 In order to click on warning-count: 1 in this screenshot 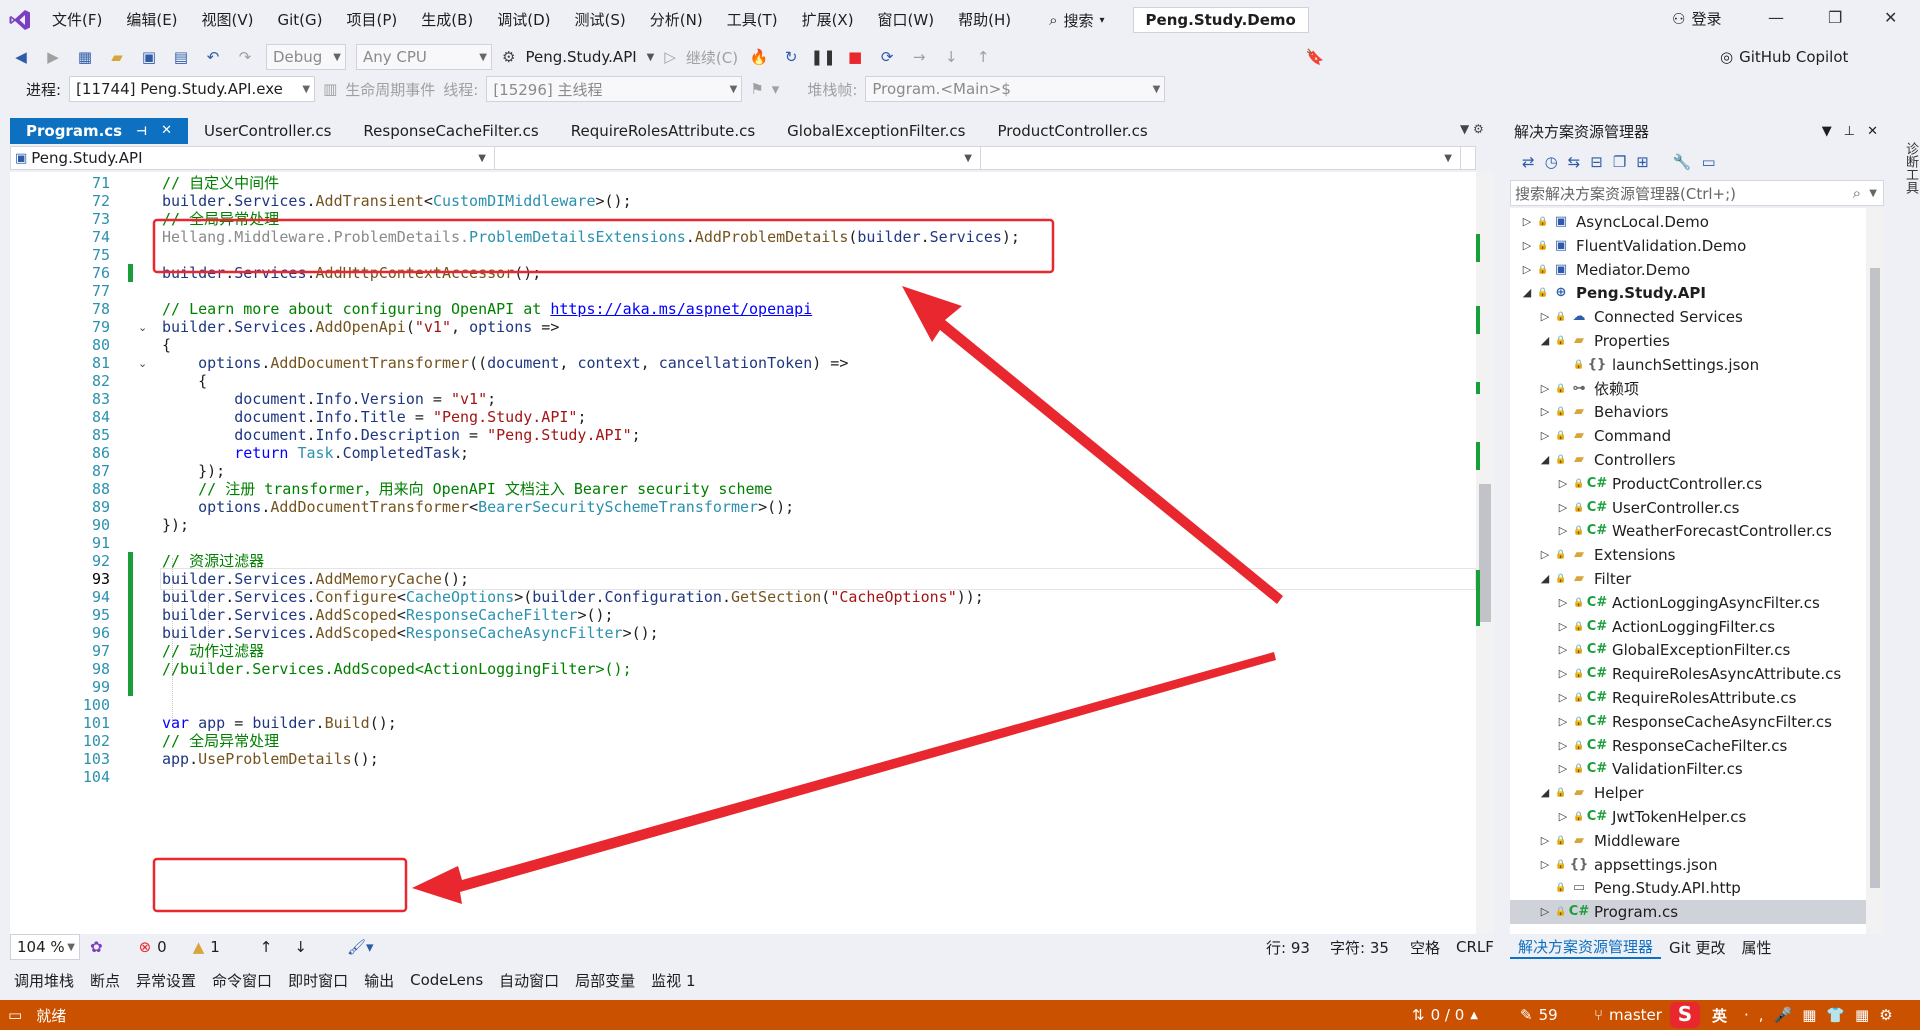, I will do `click(215, 947)`.